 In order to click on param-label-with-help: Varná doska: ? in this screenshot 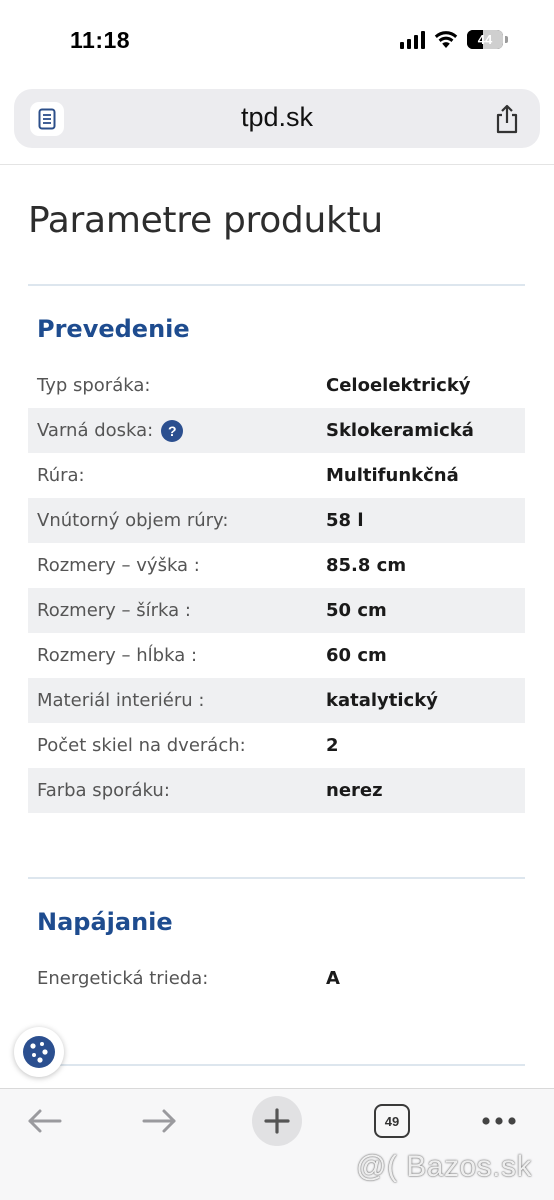, I will do `click(177, 430)`.